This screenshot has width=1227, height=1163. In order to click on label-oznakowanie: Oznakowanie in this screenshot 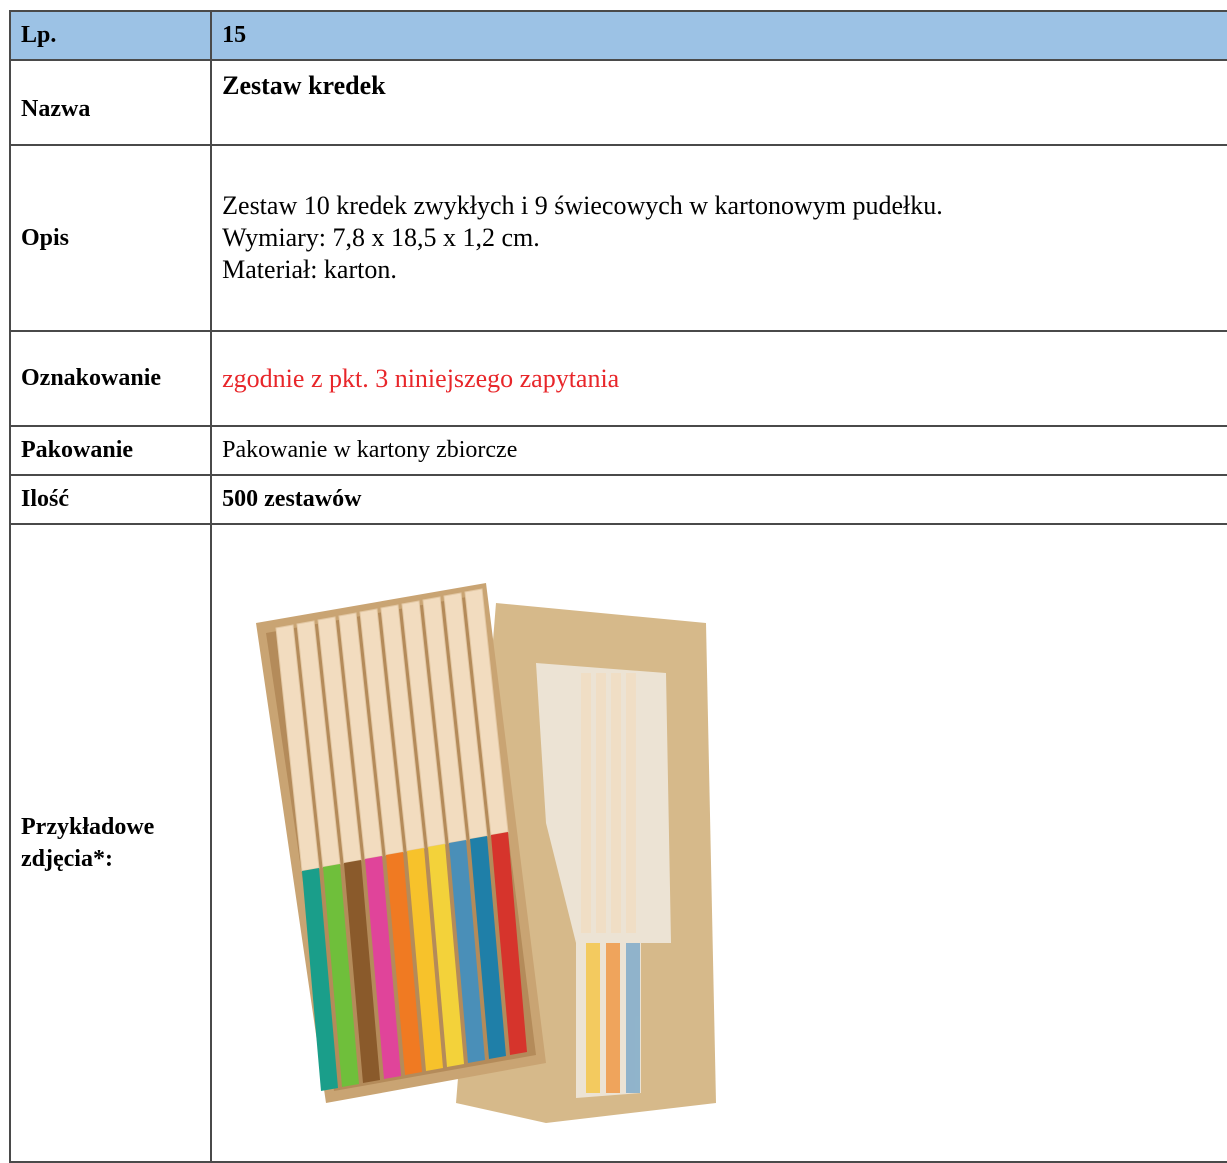, I will do `click(110, 378)`.